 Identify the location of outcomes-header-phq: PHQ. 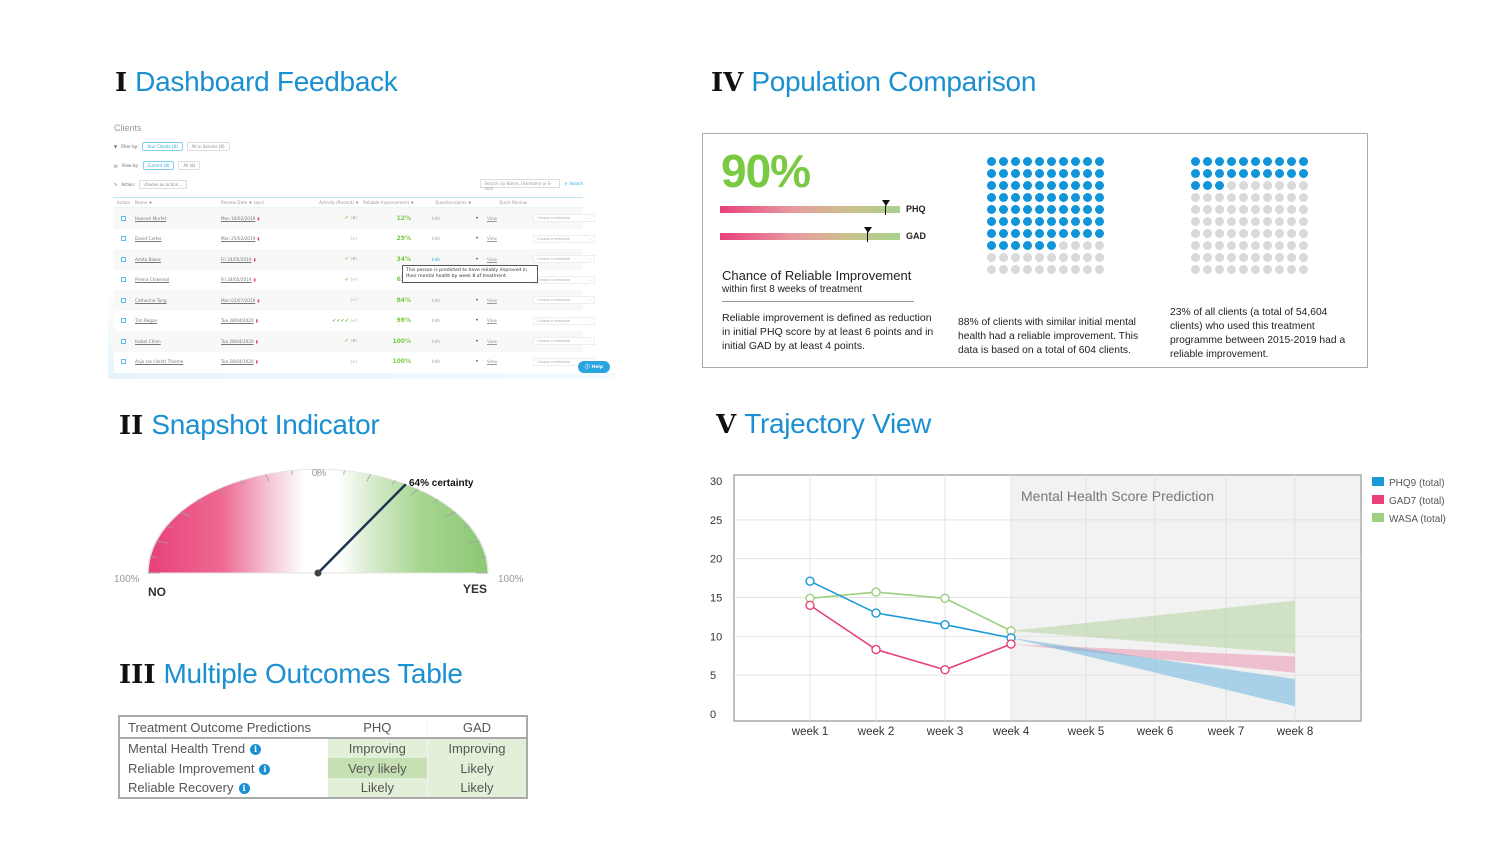
(377, 727).